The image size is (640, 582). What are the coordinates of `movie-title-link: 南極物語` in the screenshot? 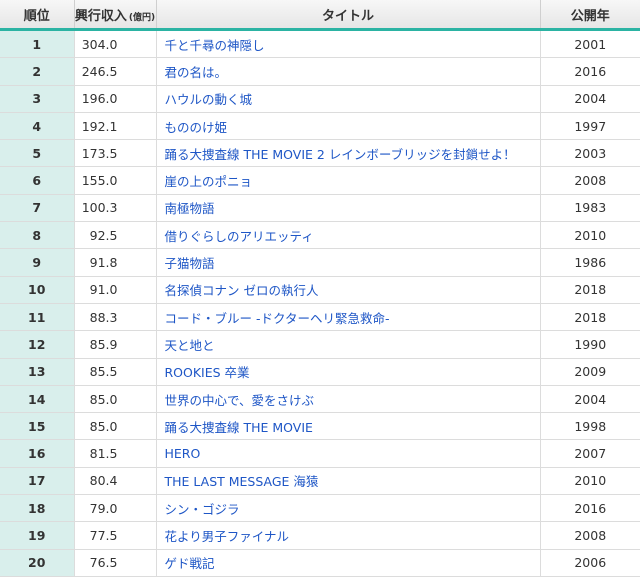 It's located at (190, 208).